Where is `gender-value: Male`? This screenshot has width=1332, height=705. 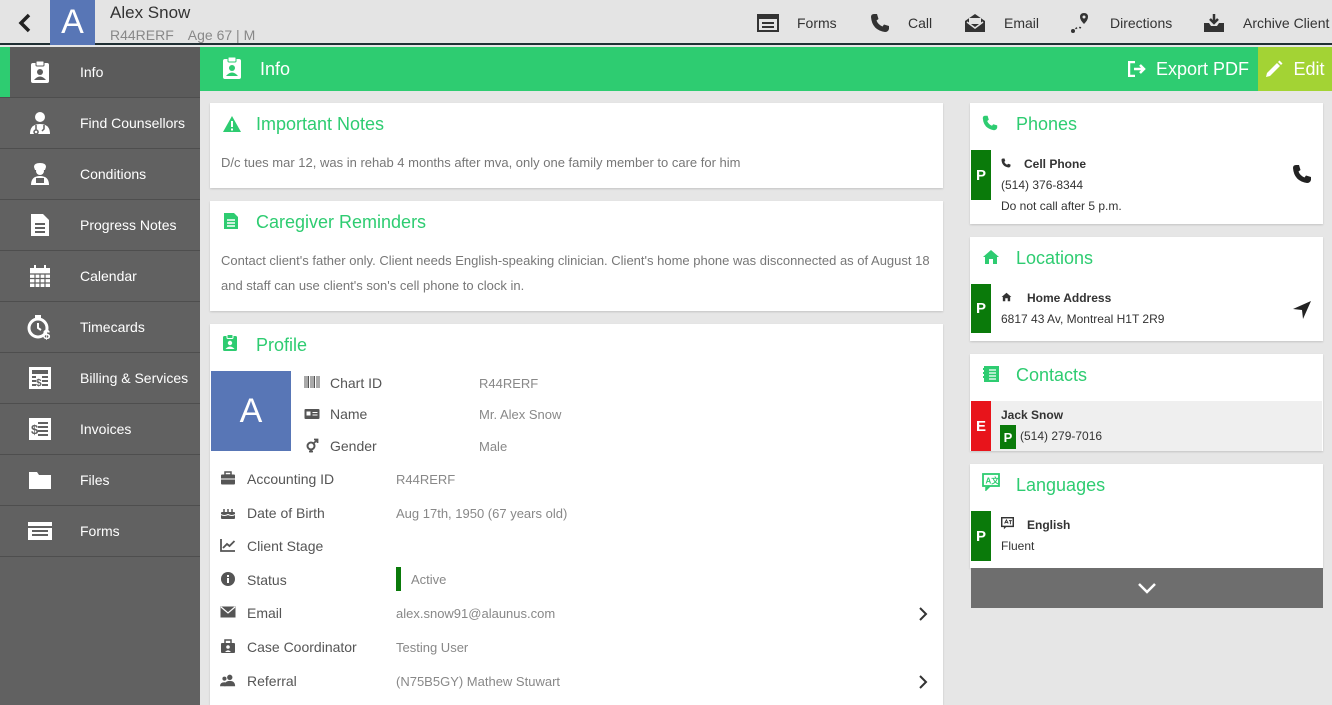
gender-value: Male is located at coordinates (493, 446).